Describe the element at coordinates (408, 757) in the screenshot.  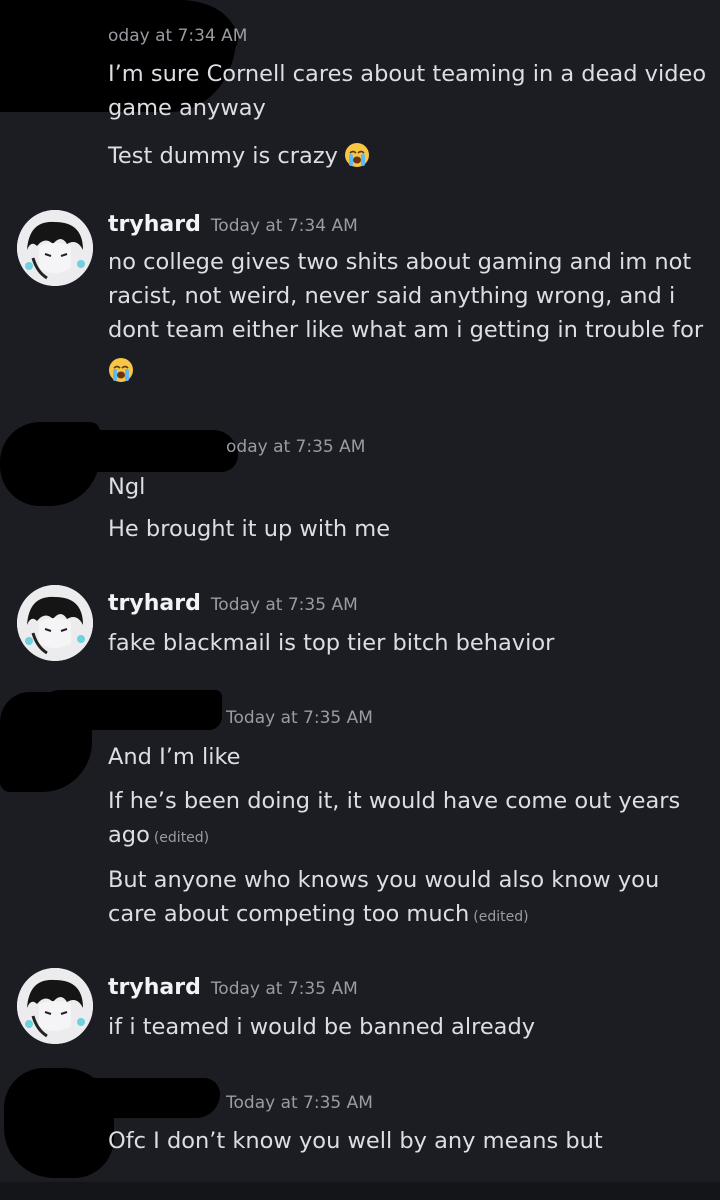
I see `message-text: And I’m like` at that location.